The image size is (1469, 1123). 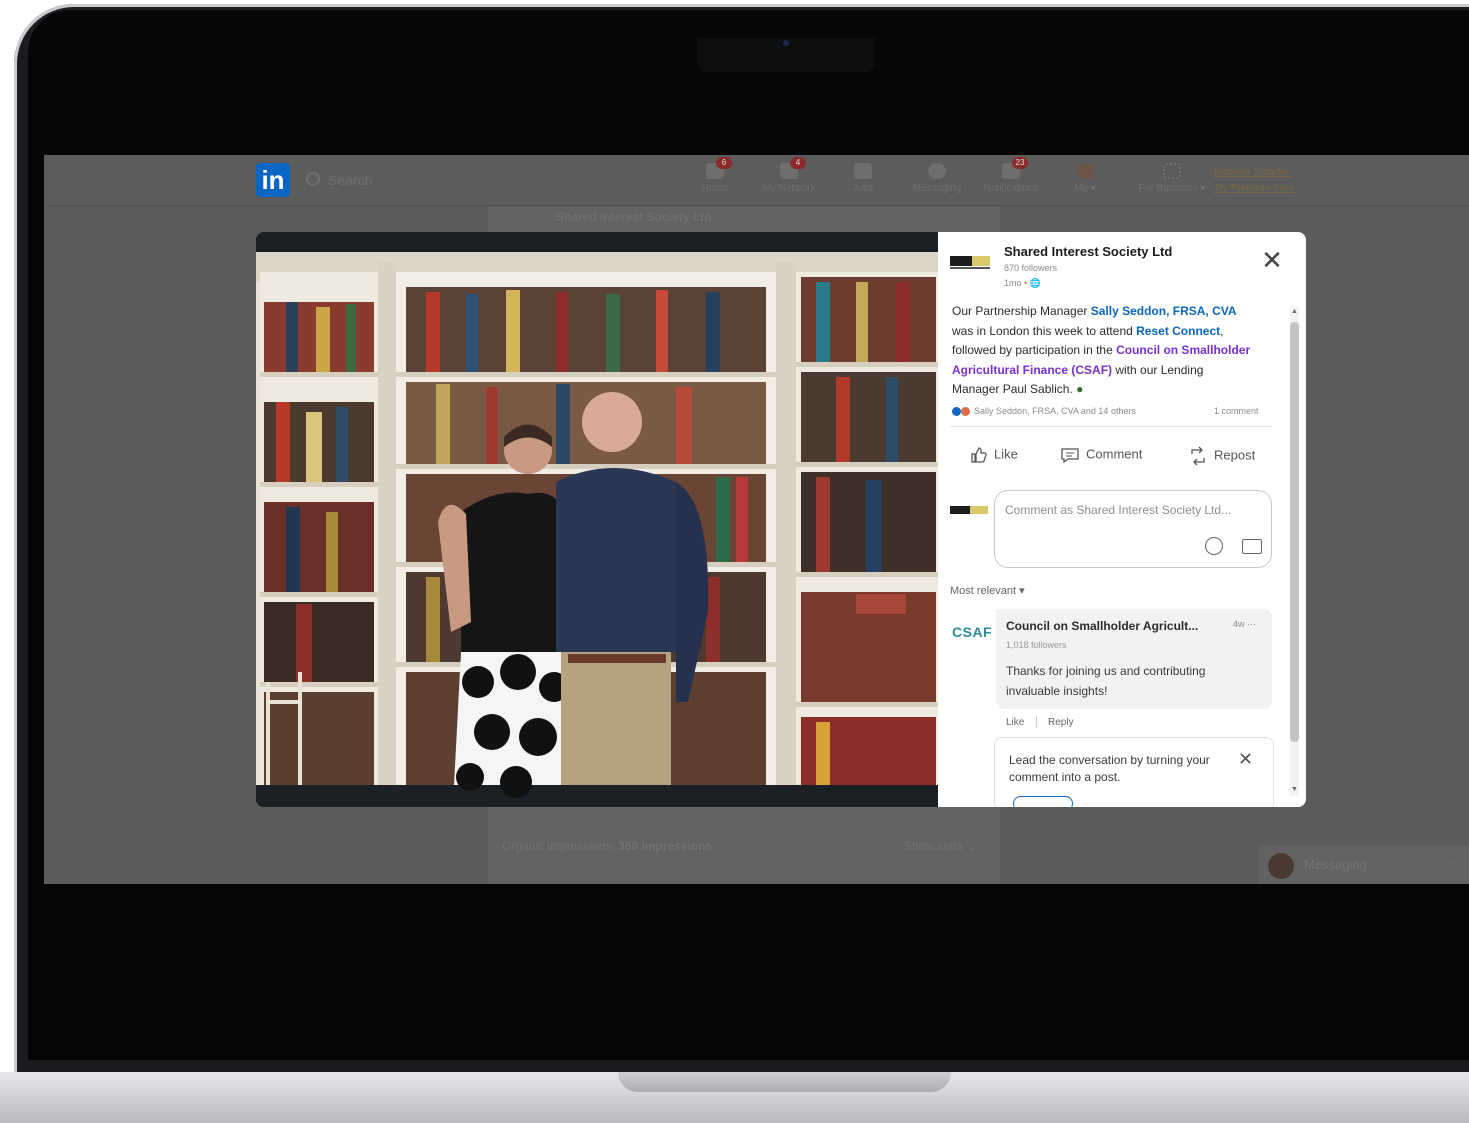 What do you see at coordinates (724, 163) in the screenshot?
I see `home-badge: 6` at bounding box center [724, 163].